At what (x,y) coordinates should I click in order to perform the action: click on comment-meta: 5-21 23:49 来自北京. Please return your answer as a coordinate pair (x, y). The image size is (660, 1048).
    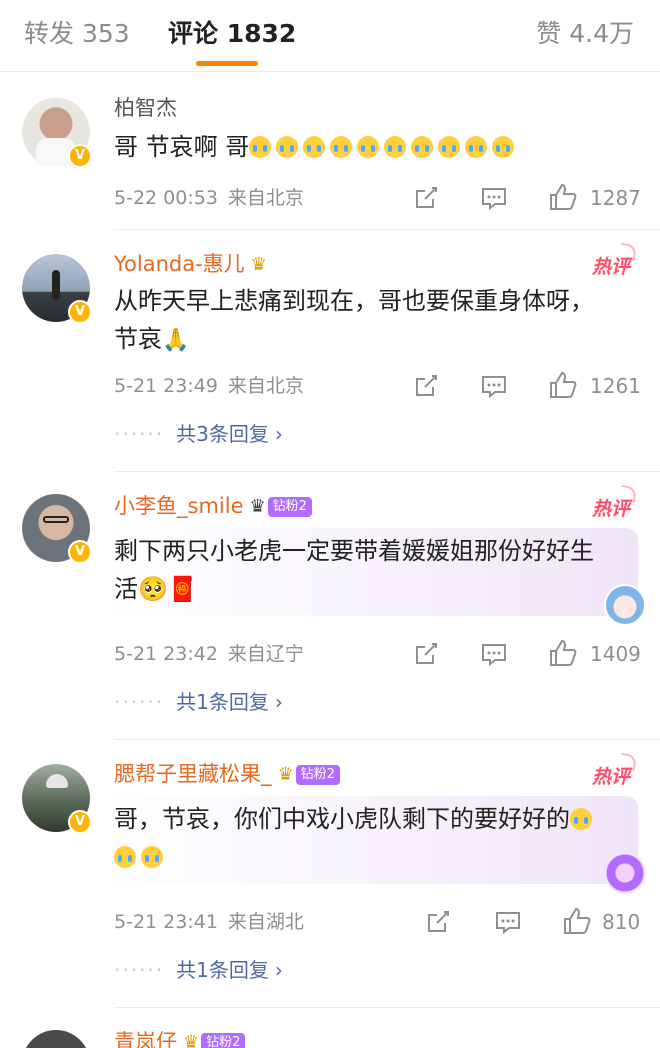
    Looking at the image, I should click on (209, 386).